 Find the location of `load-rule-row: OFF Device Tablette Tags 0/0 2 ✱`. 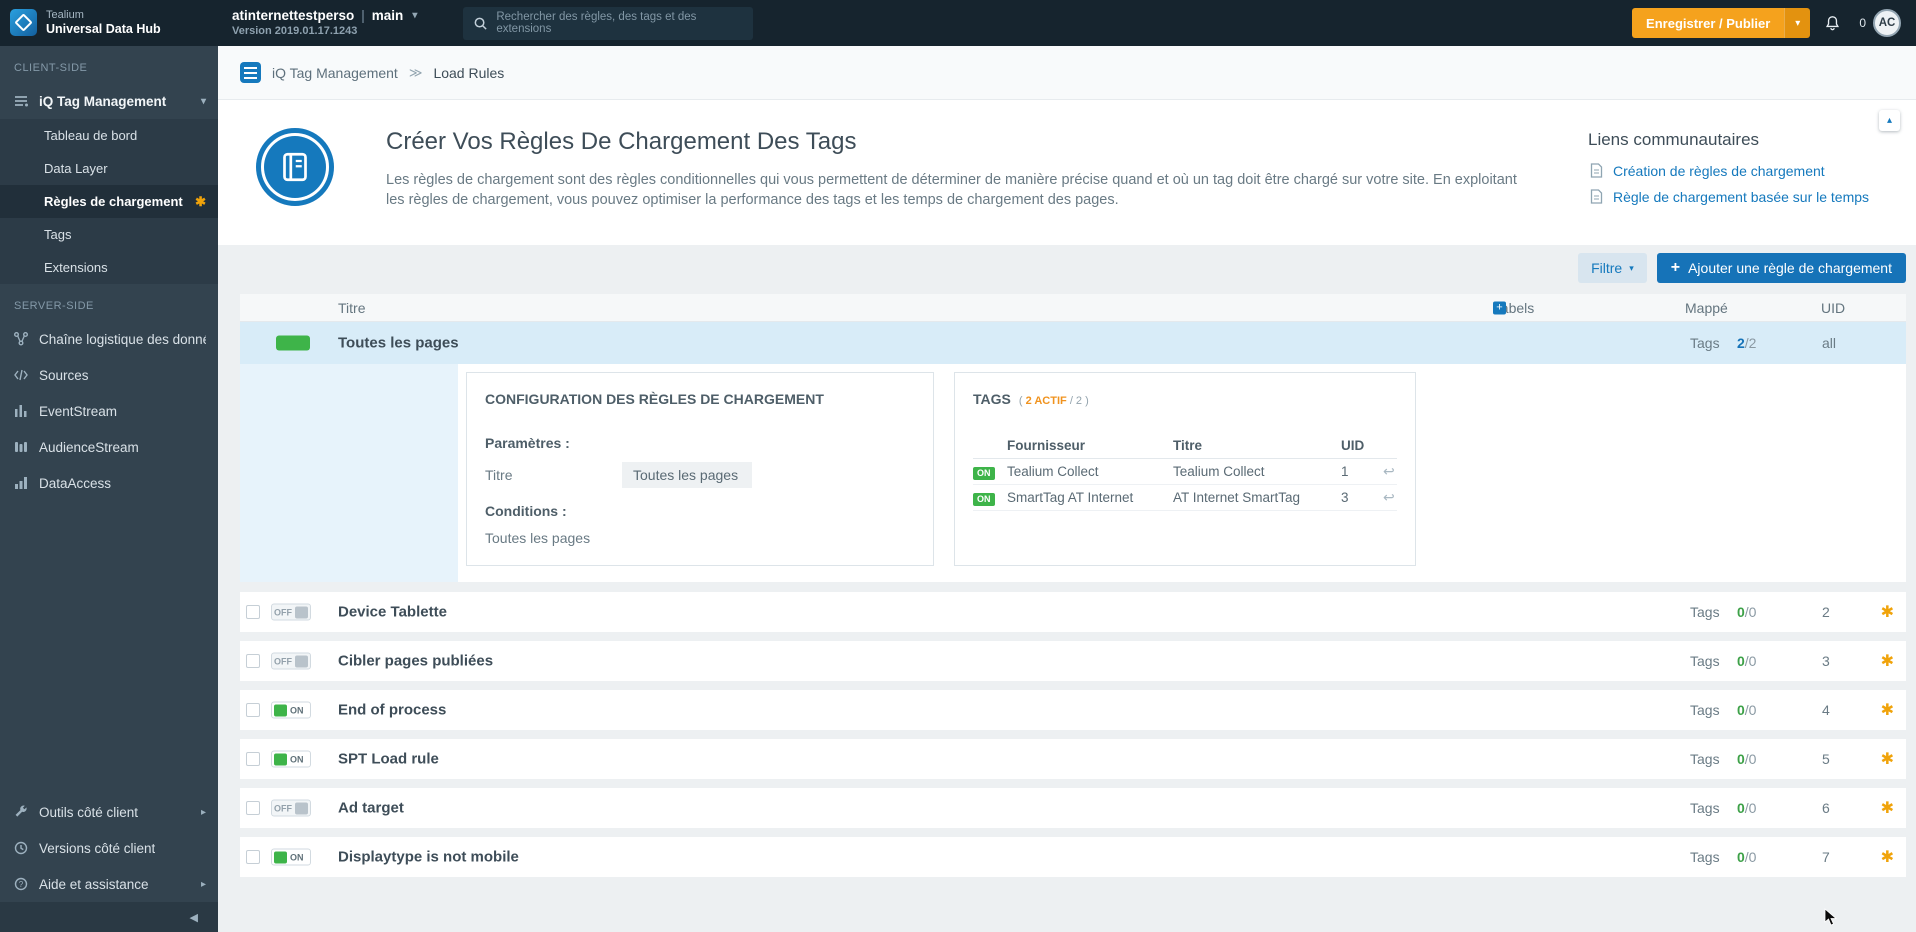

load-rule-row: OFF Device Tablette Tags 0/0 2 ✱ is located at coordinates (1073, 612).